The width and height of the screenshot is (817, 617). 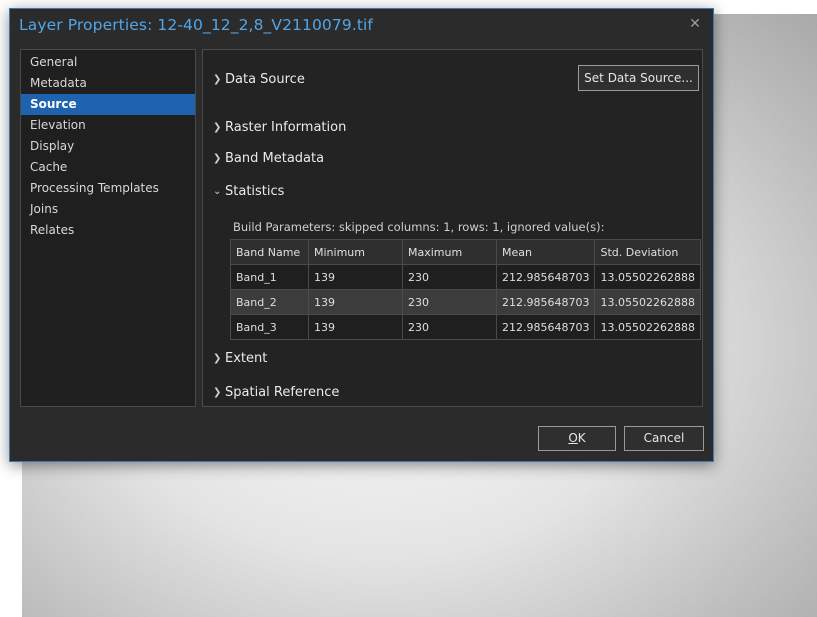 I want to click on nav-item-general: General, so click(x=108, y=62).